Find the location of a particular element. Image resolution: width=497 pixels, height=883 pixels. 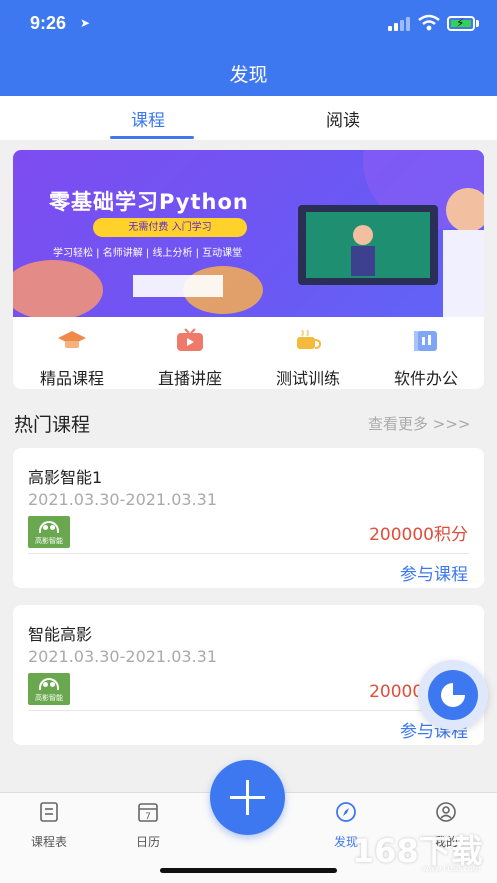

compass-icon is located at coordinates (346, 812).